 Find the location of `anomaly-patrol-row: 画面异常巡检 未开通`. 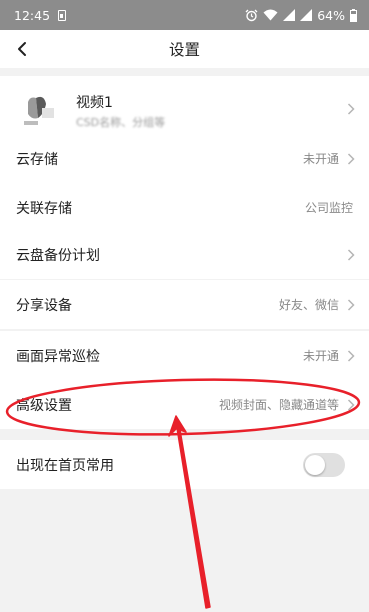

anomaly-patrol-row: 画面异常巡检 未开通 is located at coordinates (184, 355).